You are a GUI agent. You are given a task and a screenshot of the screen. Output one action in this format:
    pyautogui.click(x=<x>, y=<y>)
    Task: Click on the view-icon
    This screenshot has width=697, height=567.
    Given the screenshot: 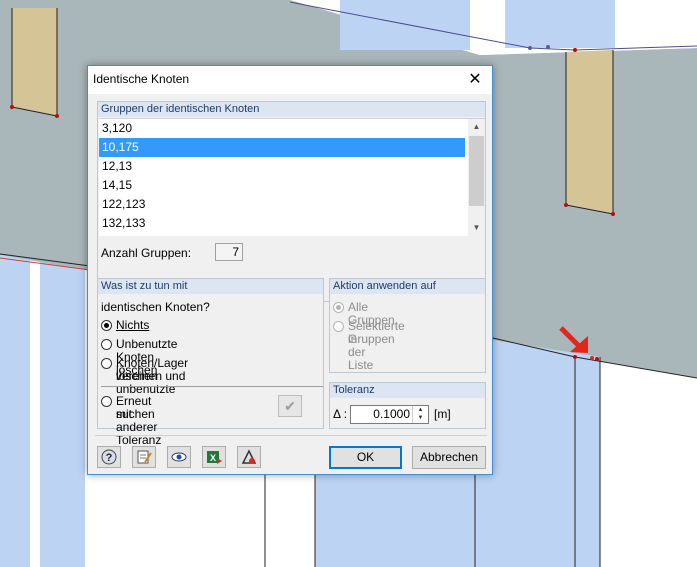 What is the action you would take?
    pyautogui.click(x=179, y=457)
    